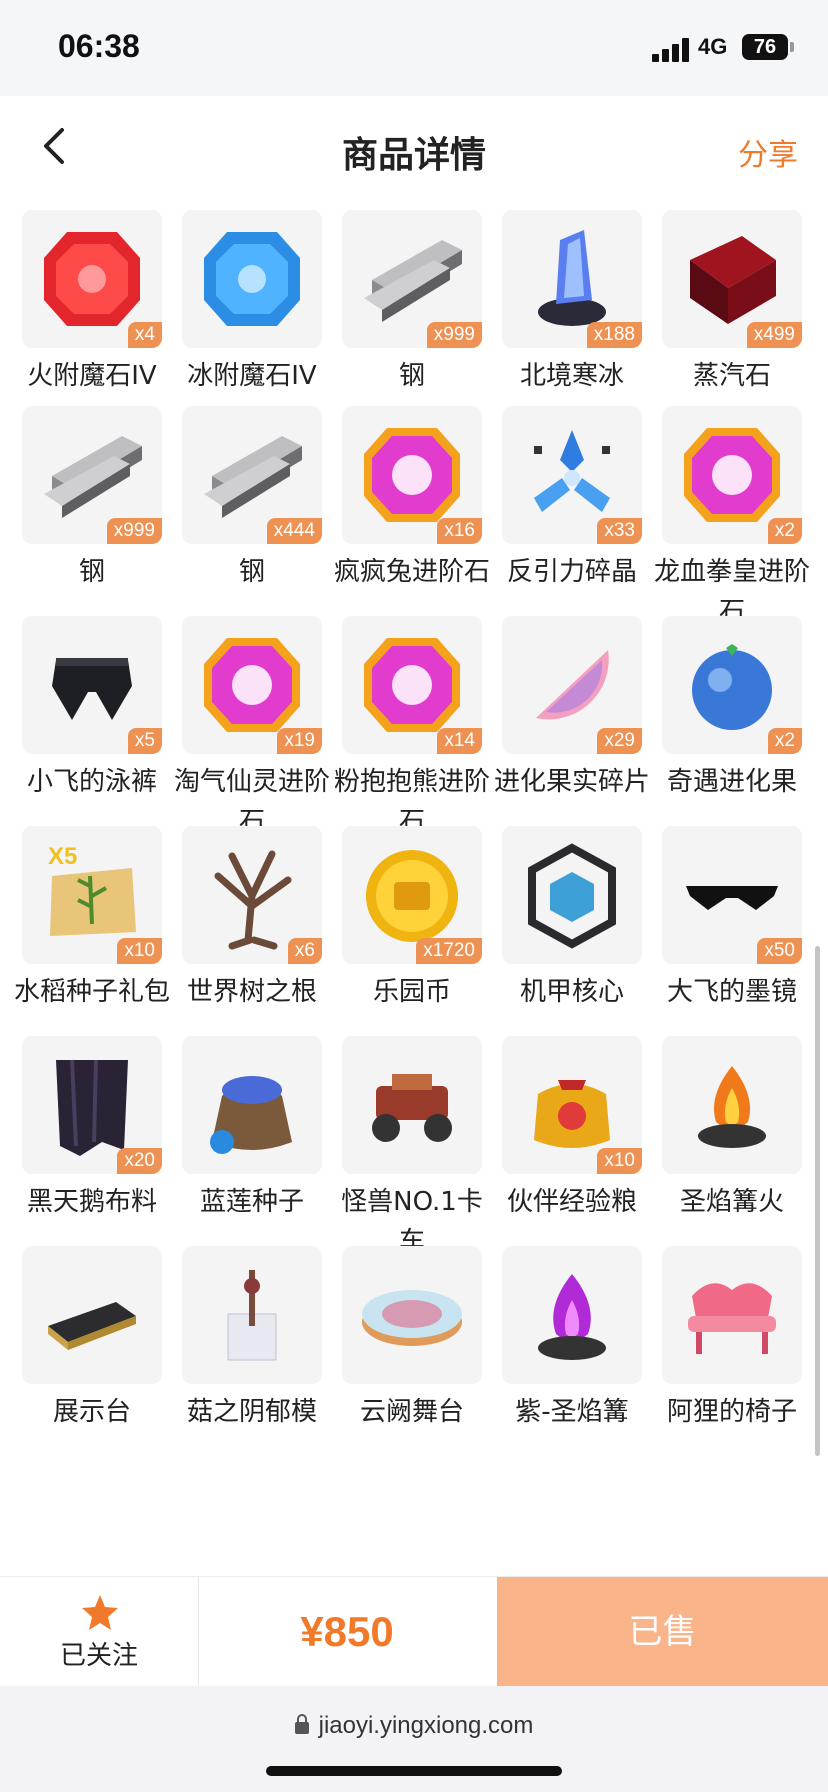 The image size is (828, 1792). What do you see at coordinates (459, 741) in the screenshot?
I see `quantity-badge: x14` at bounding box center [459, 741].